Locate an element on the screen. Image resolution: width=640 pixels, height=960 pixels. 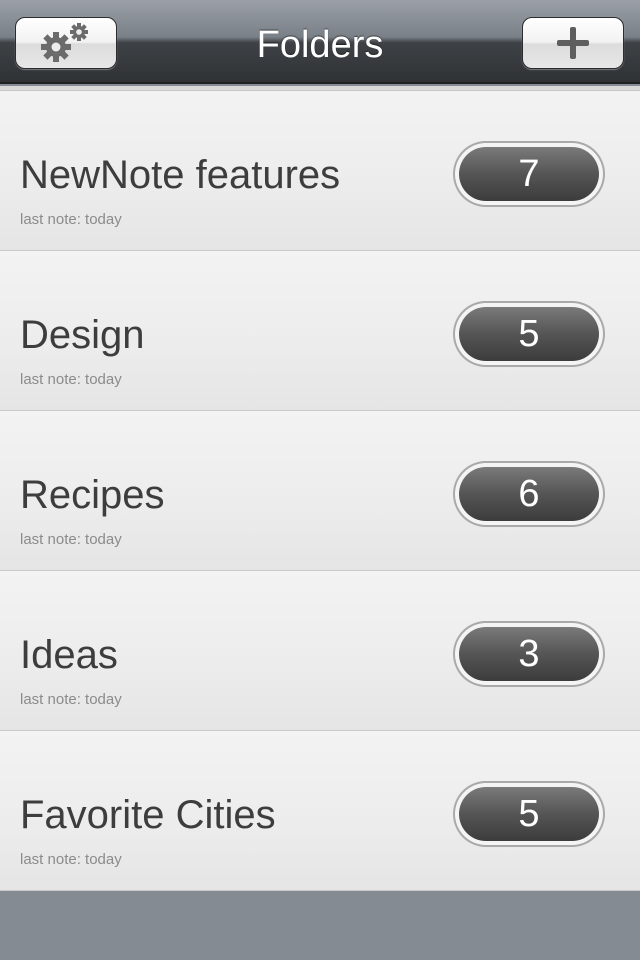
note-count: 7 is located at coordinates (529, 174).